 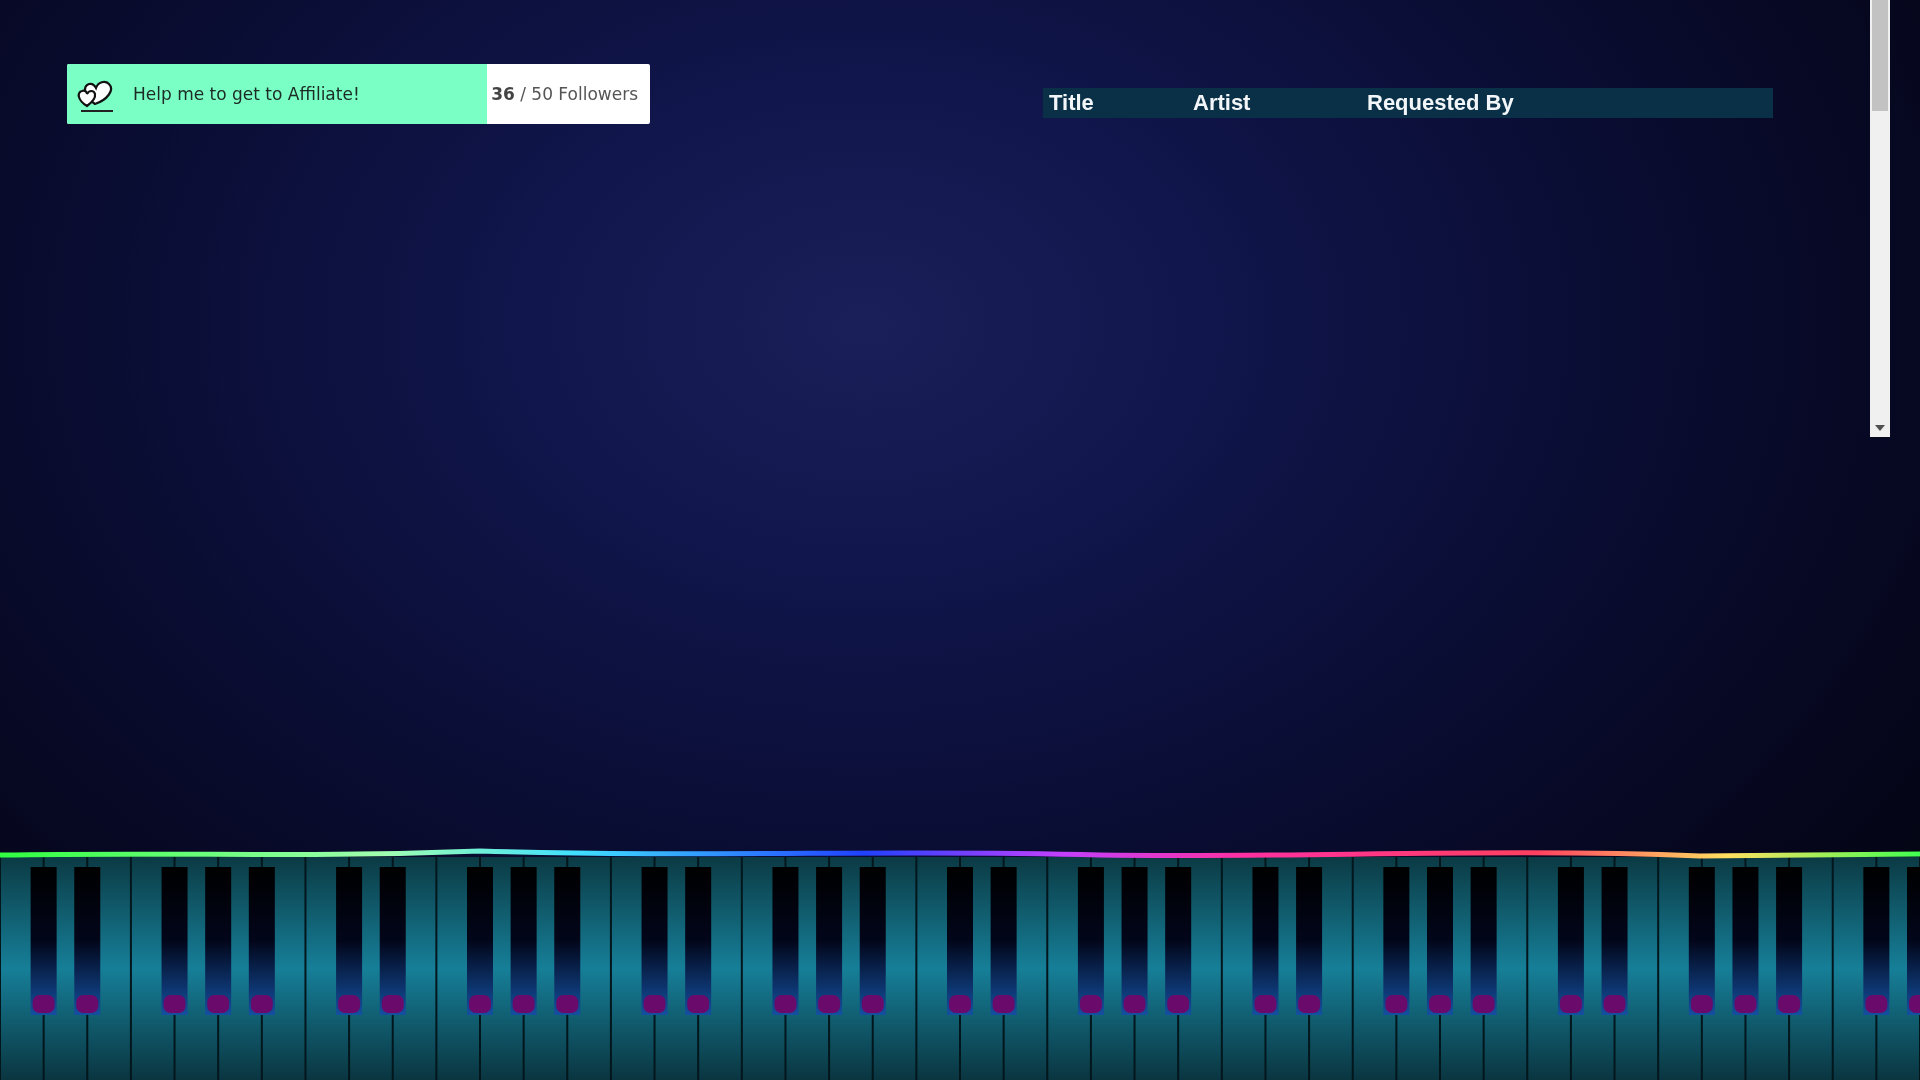 I want to click on column-header: Title, so click(x=1072, y=103).